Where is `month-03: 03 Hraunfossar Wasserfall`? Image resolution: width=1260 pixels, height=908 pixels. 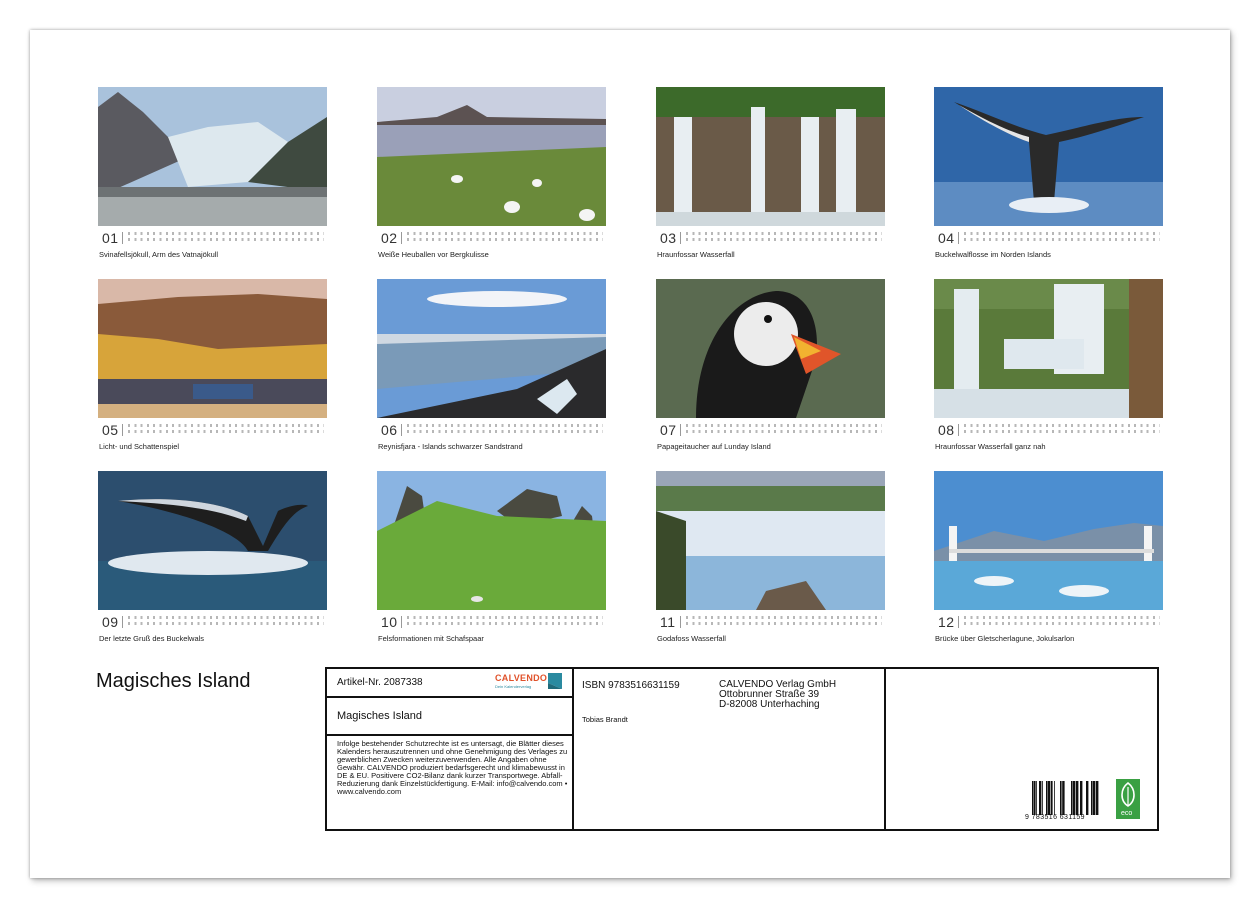
month-03: 03 Hraunfossar Wasserfall is located at coordinates (770, 173).